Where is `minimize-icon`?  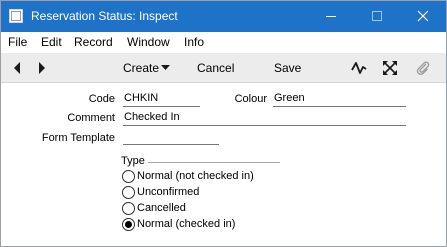
minimize-icon is located at coordinates (331, 16).